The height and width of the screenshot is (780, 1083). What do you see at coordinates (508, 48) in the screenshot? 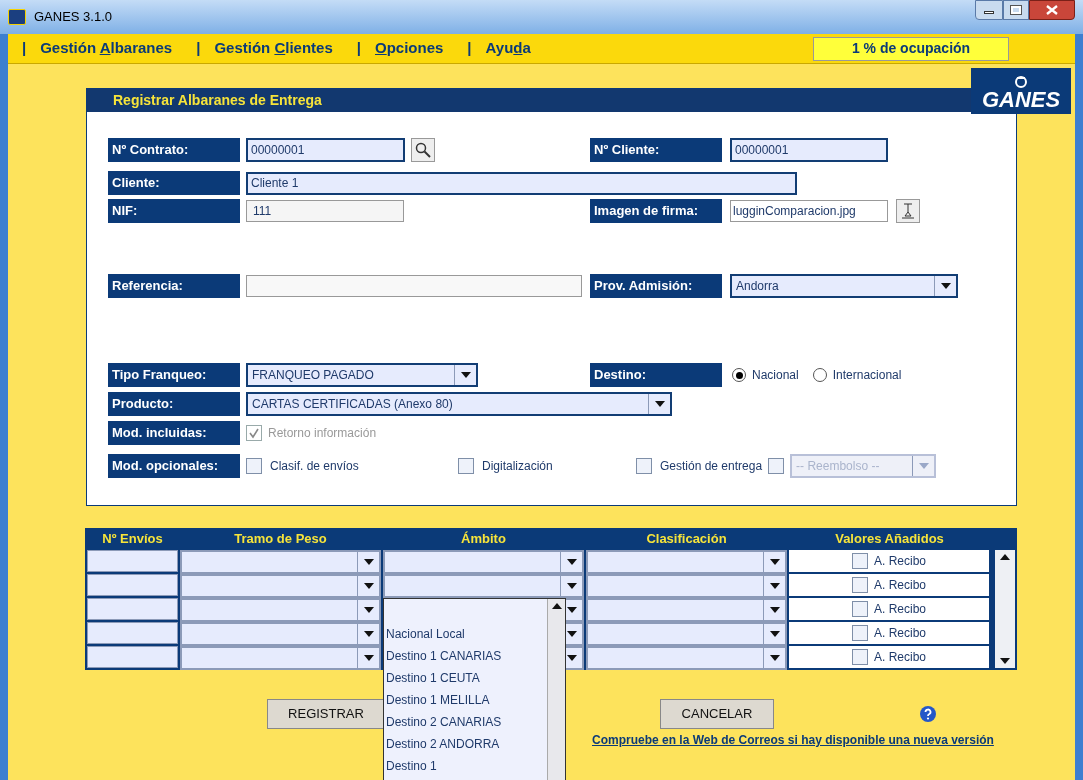
I see `menu-item: Ayuda` at bounding box center [508, 48].